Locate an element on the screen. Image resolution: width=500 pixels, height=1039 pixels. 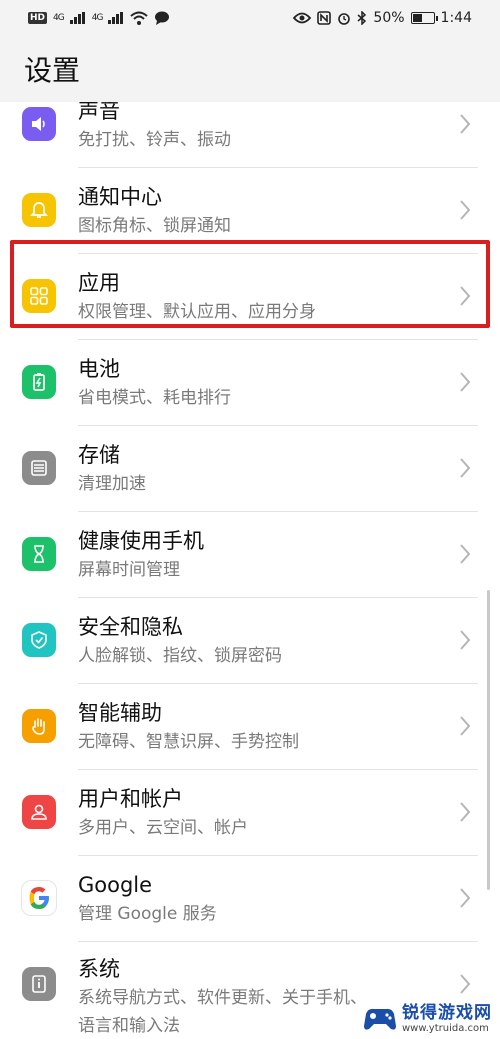
settings-item-texts: 声音免打扰、铃声、振动 is located at coordinates (264, 128).